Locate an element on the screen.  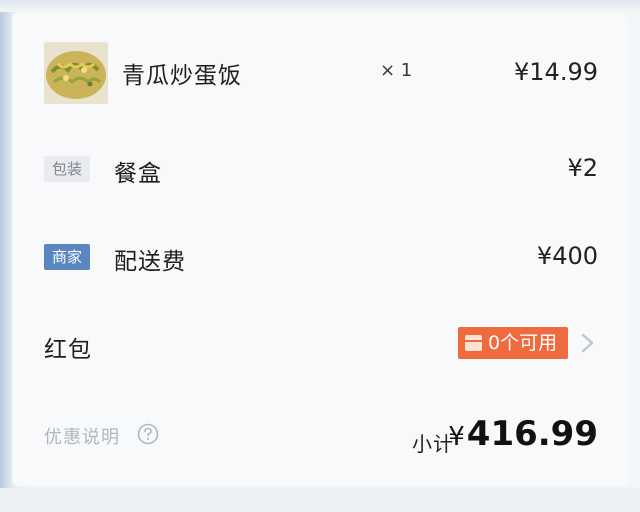
delivery-fee-label: 配送费 is located at coordinates (150, 262).